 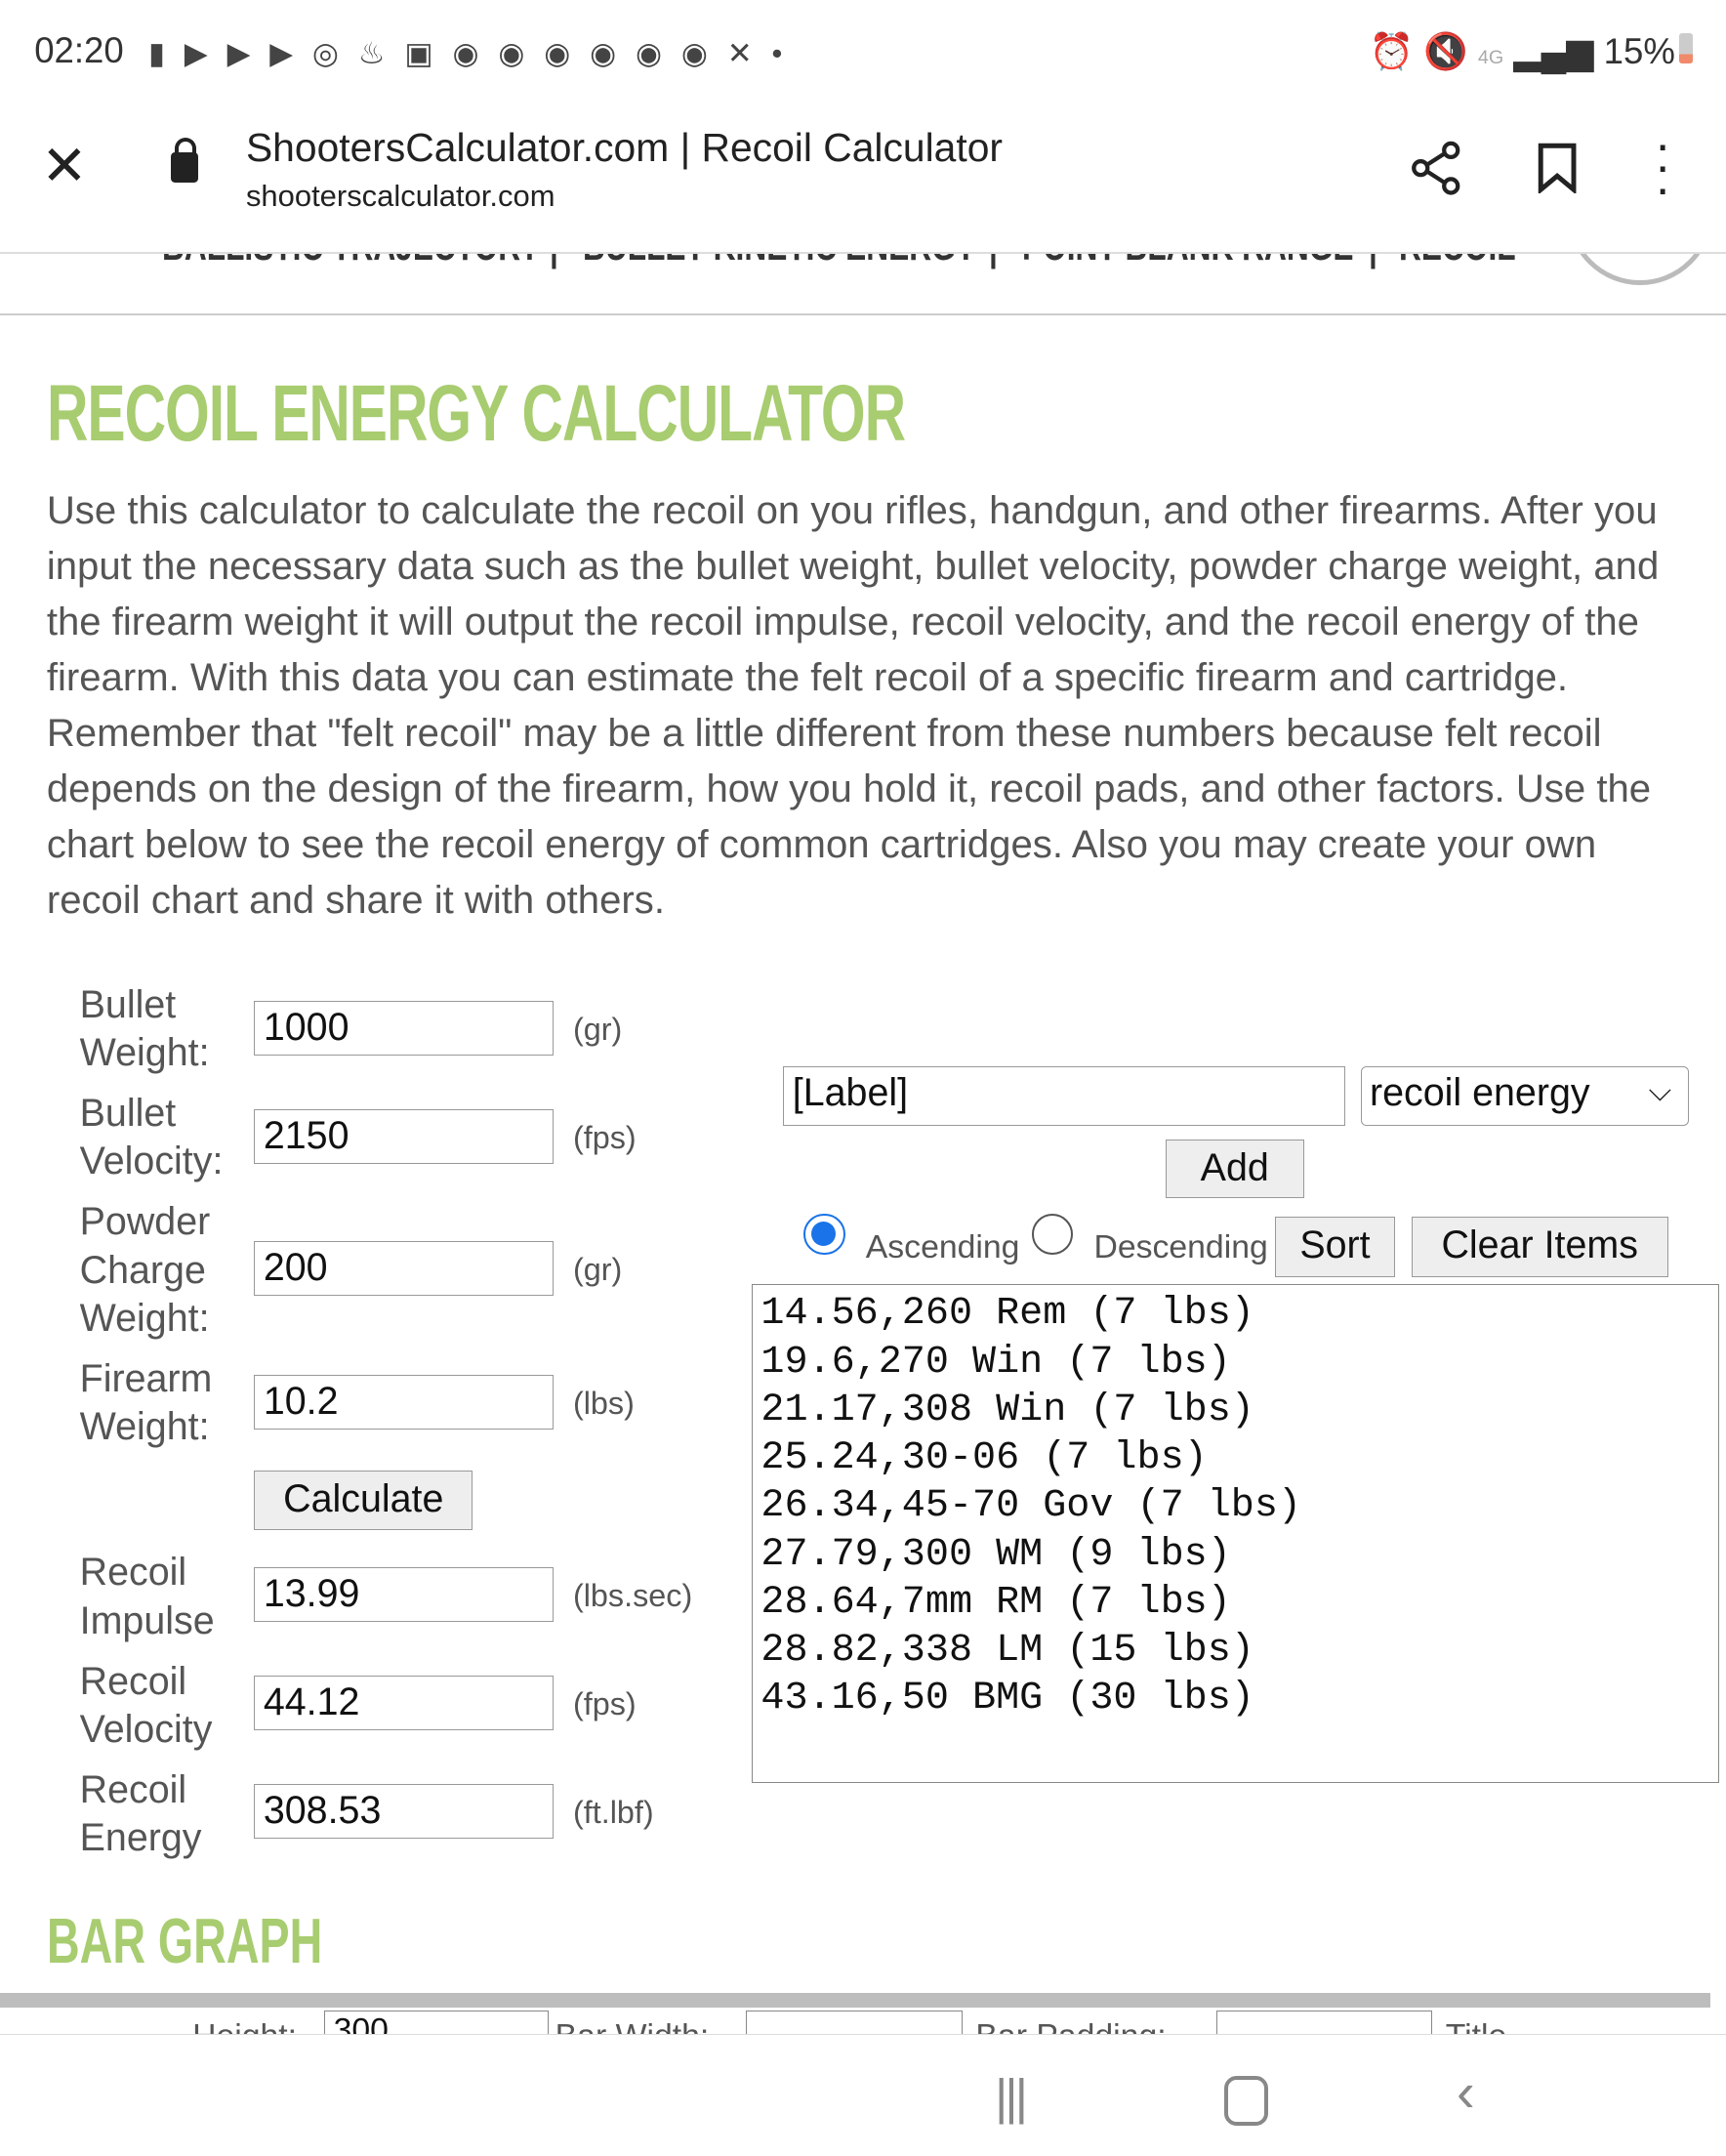 I want to click on system-nav-bar: ||| ‹, so click(x=863, y=2095).